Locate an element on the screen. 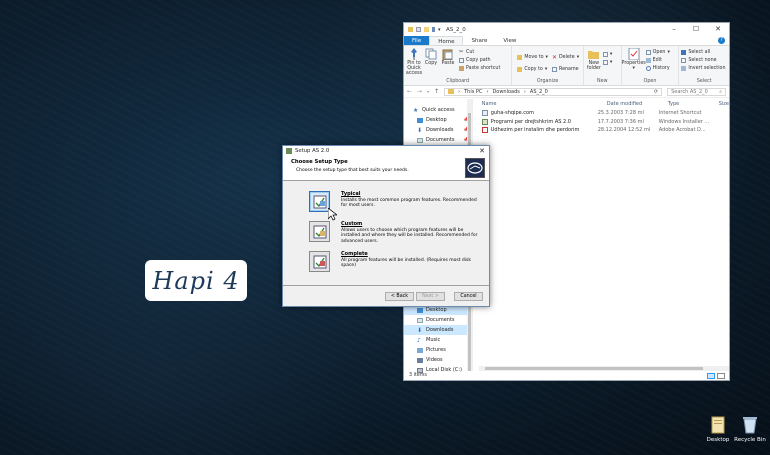  copy-path-button: Copy path is located at coordinates (479, 60).